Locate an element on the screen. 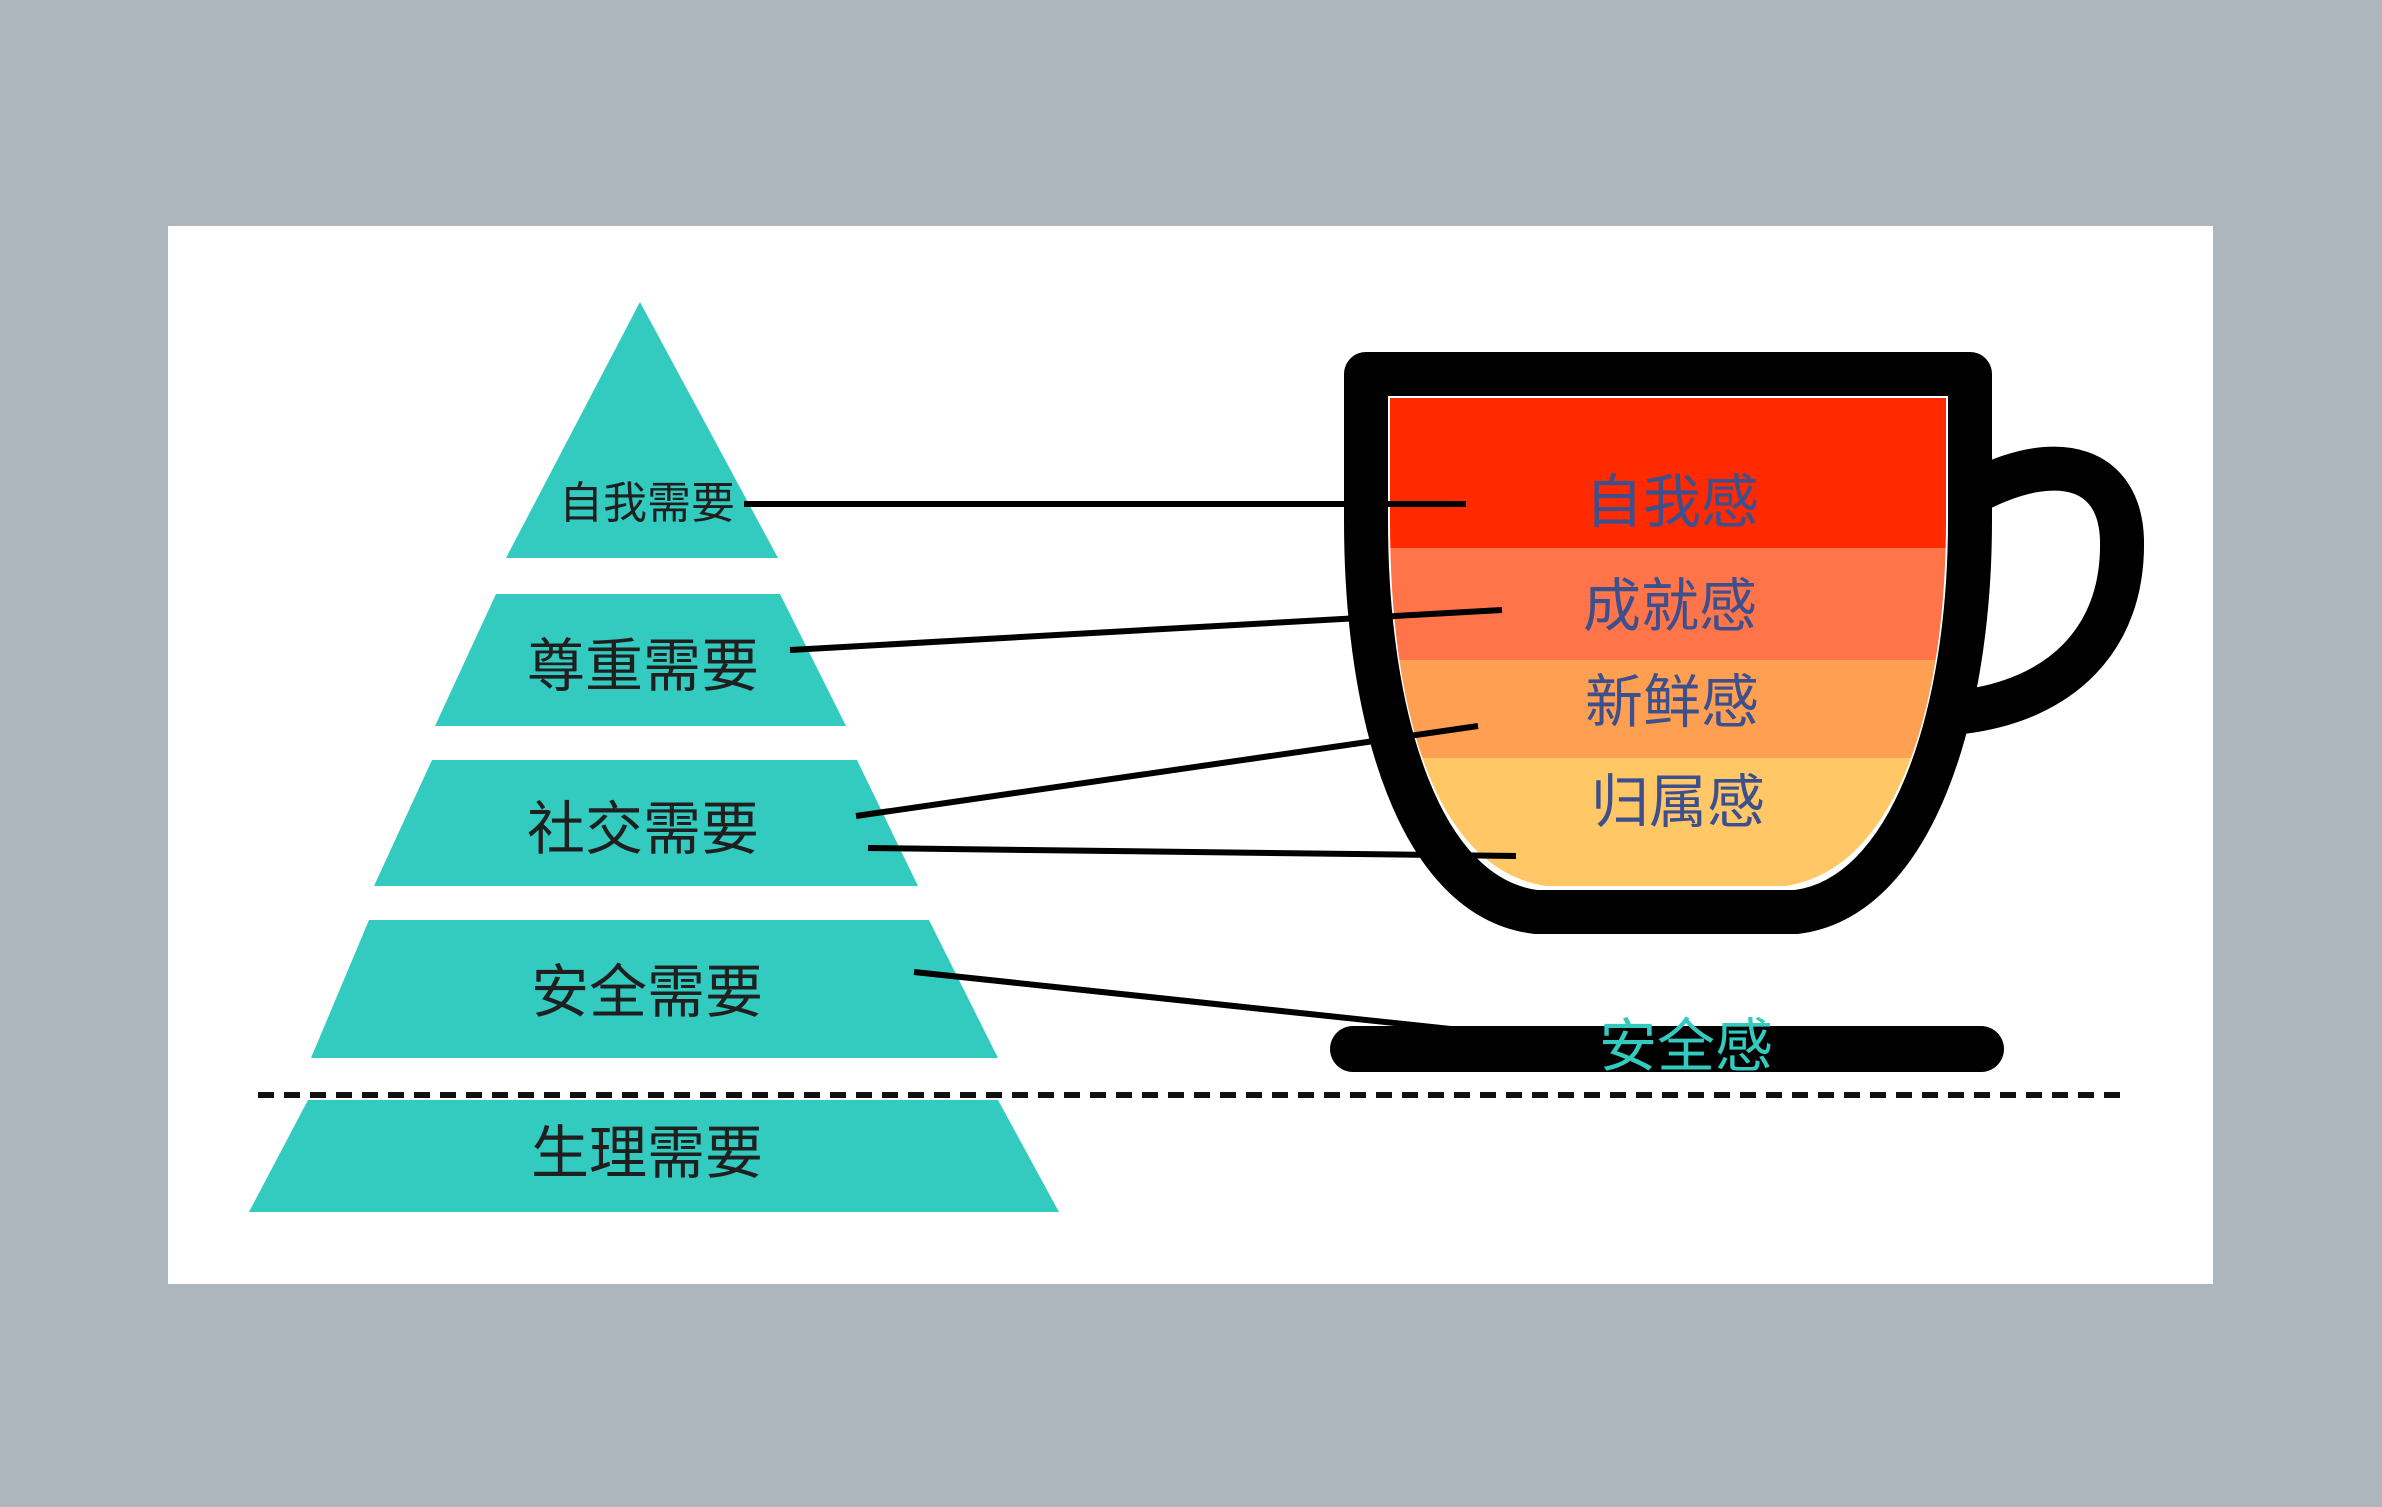 Image resolution: width=2382 pixels, height=1507 pixels. cup: 自我感 成就感 新鲜感 归属感 is located at coordinates (1744, 643).